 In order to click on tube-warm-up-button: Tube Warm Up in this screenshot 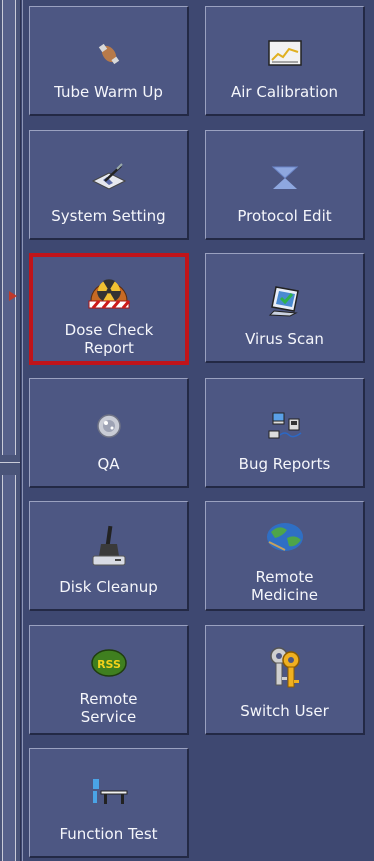, I will do `click(109, 61)`.